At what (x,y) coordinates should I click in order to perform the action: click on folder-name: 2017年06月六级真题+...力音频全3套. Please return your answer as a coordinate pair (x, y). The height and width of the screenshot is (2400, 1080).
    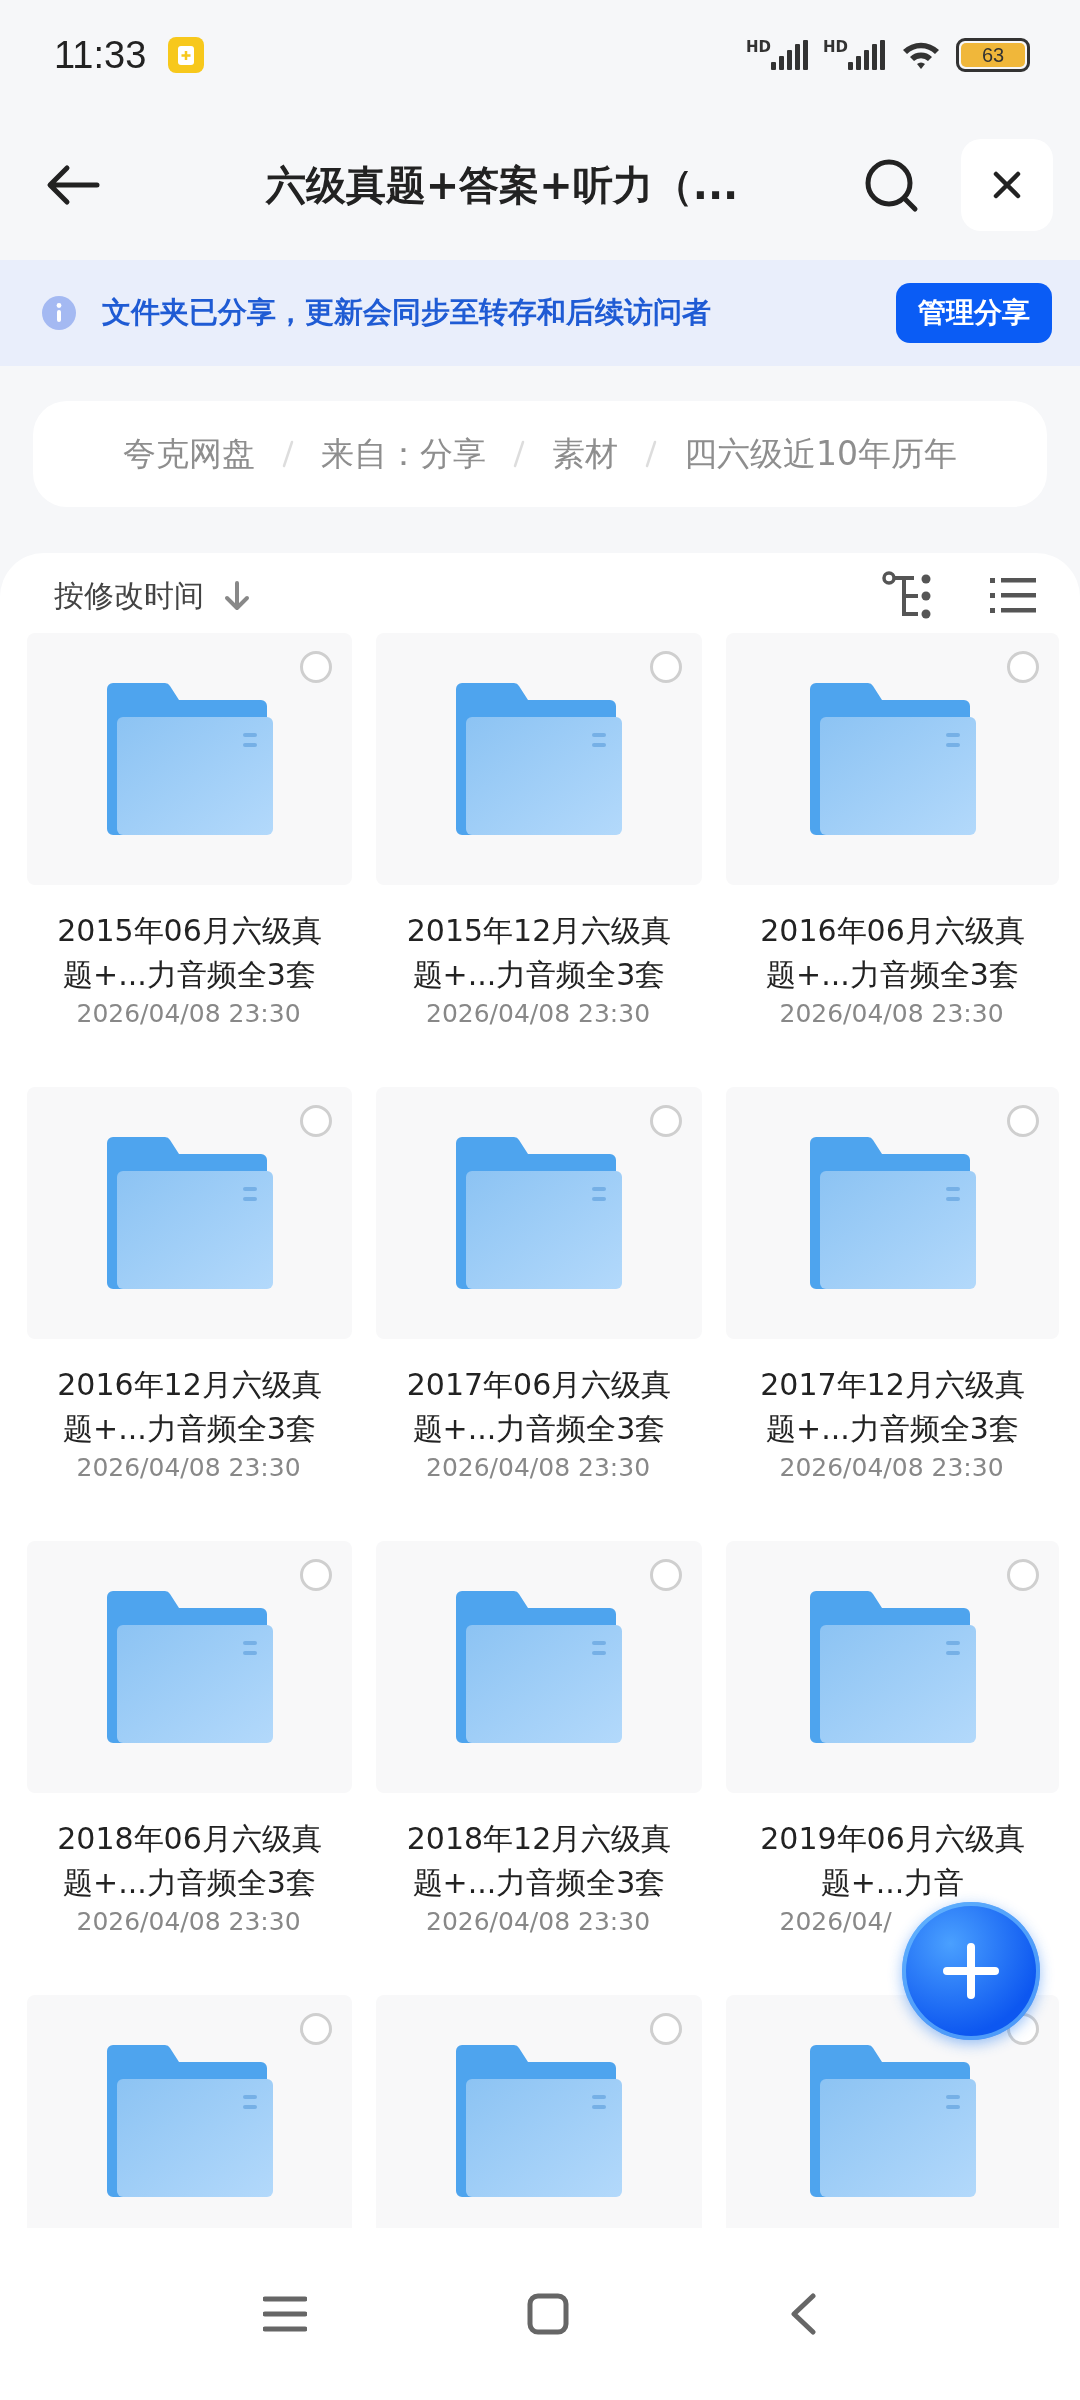
    Looking at the image, I should click on (539, 1407).